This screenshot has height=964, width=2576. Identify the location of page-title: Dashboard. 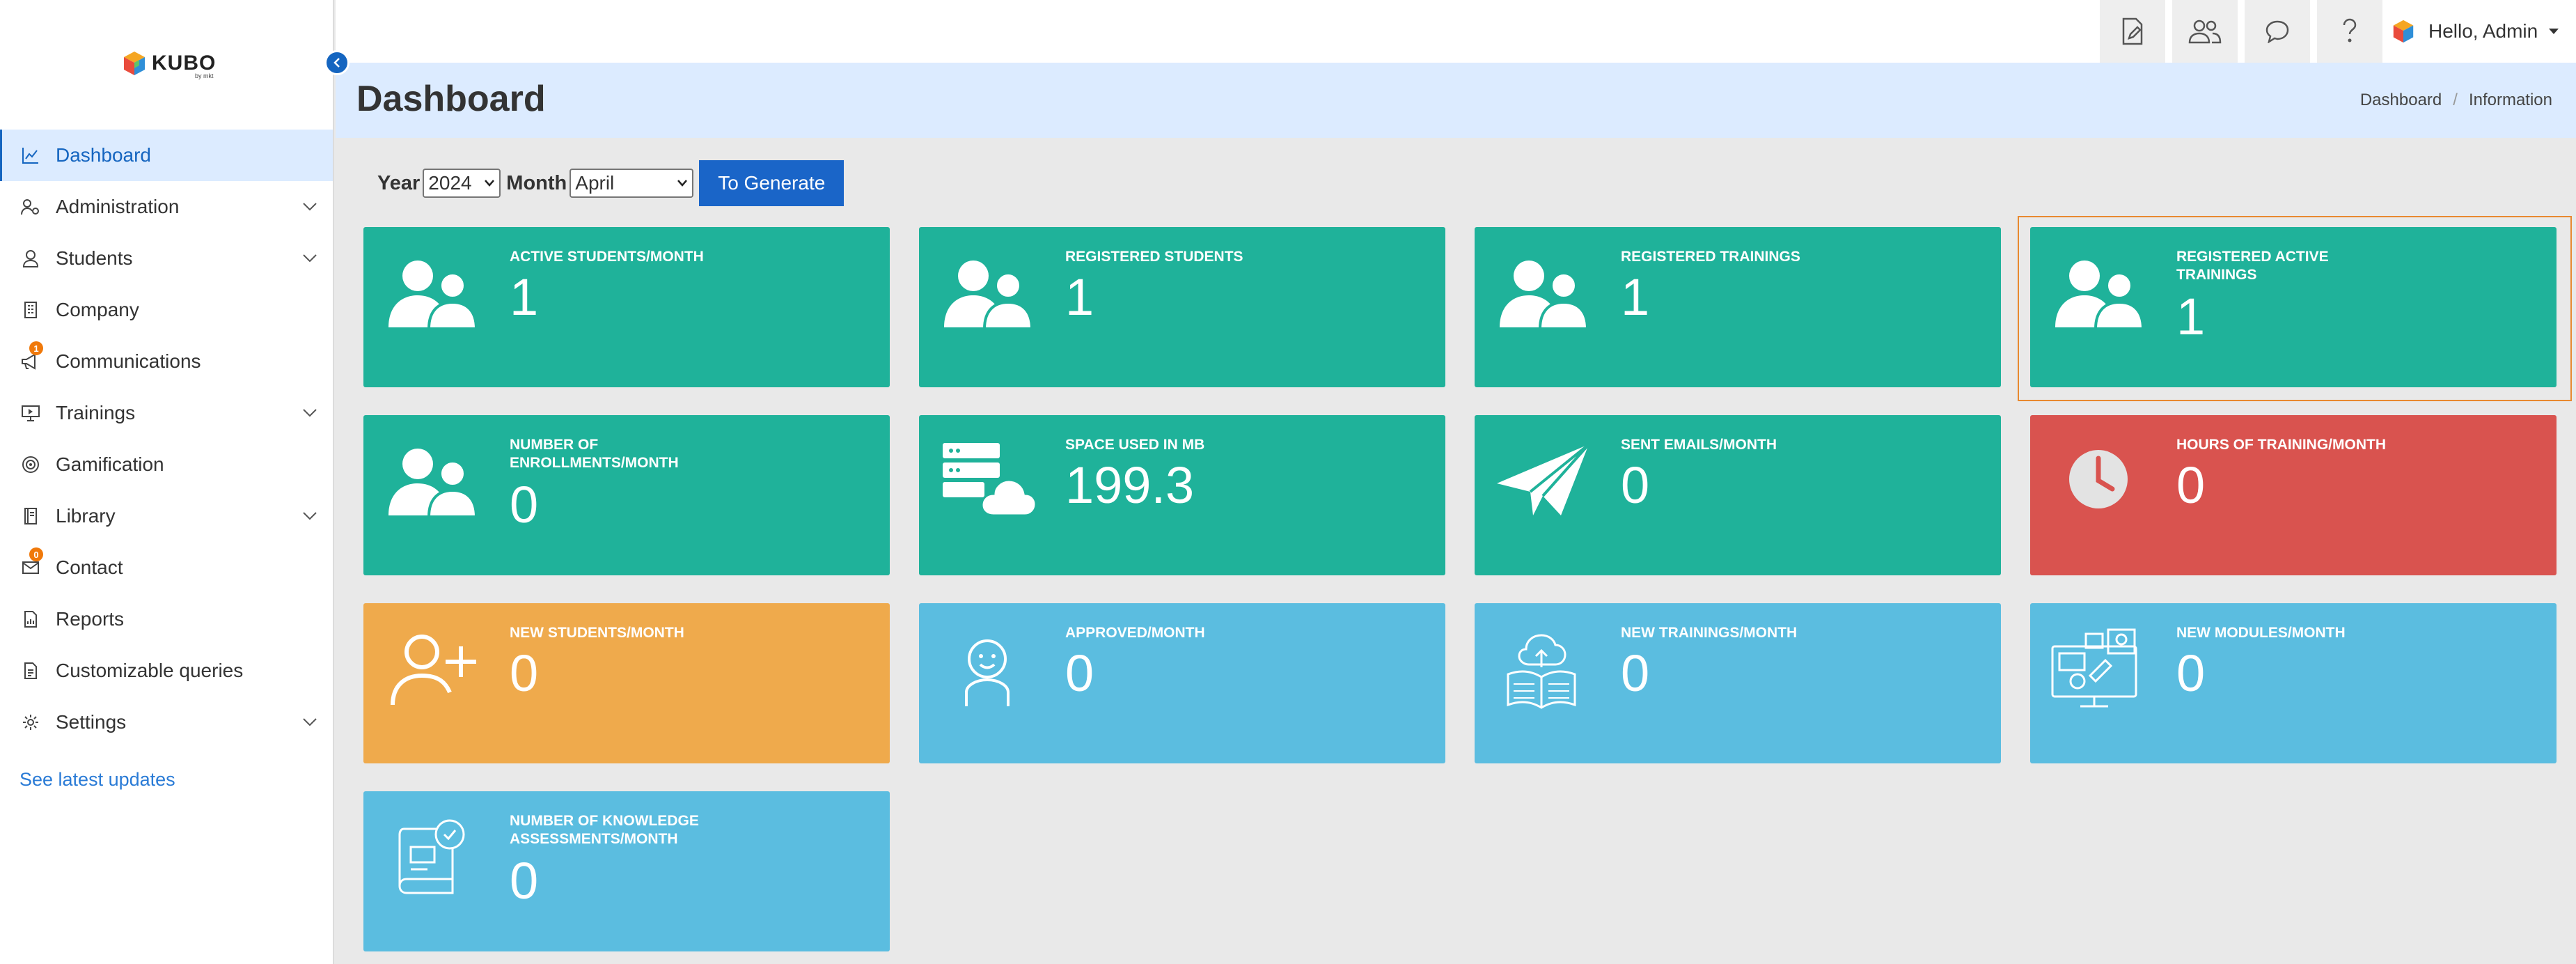
(451, 99).